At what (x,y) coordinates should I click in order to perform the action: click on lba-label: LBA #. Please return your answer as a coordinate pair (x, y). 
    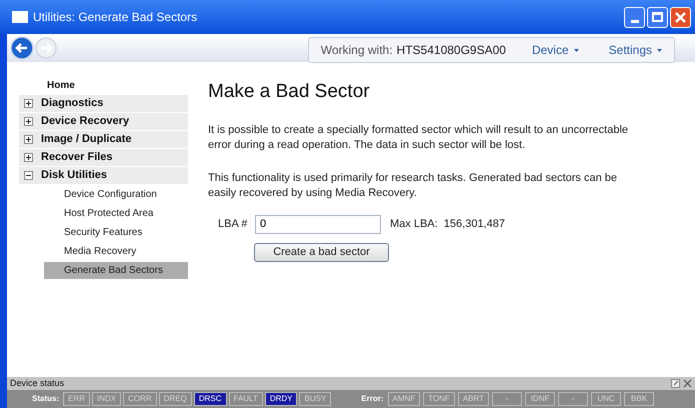
    Looking at the image, I should click on (233, 224).